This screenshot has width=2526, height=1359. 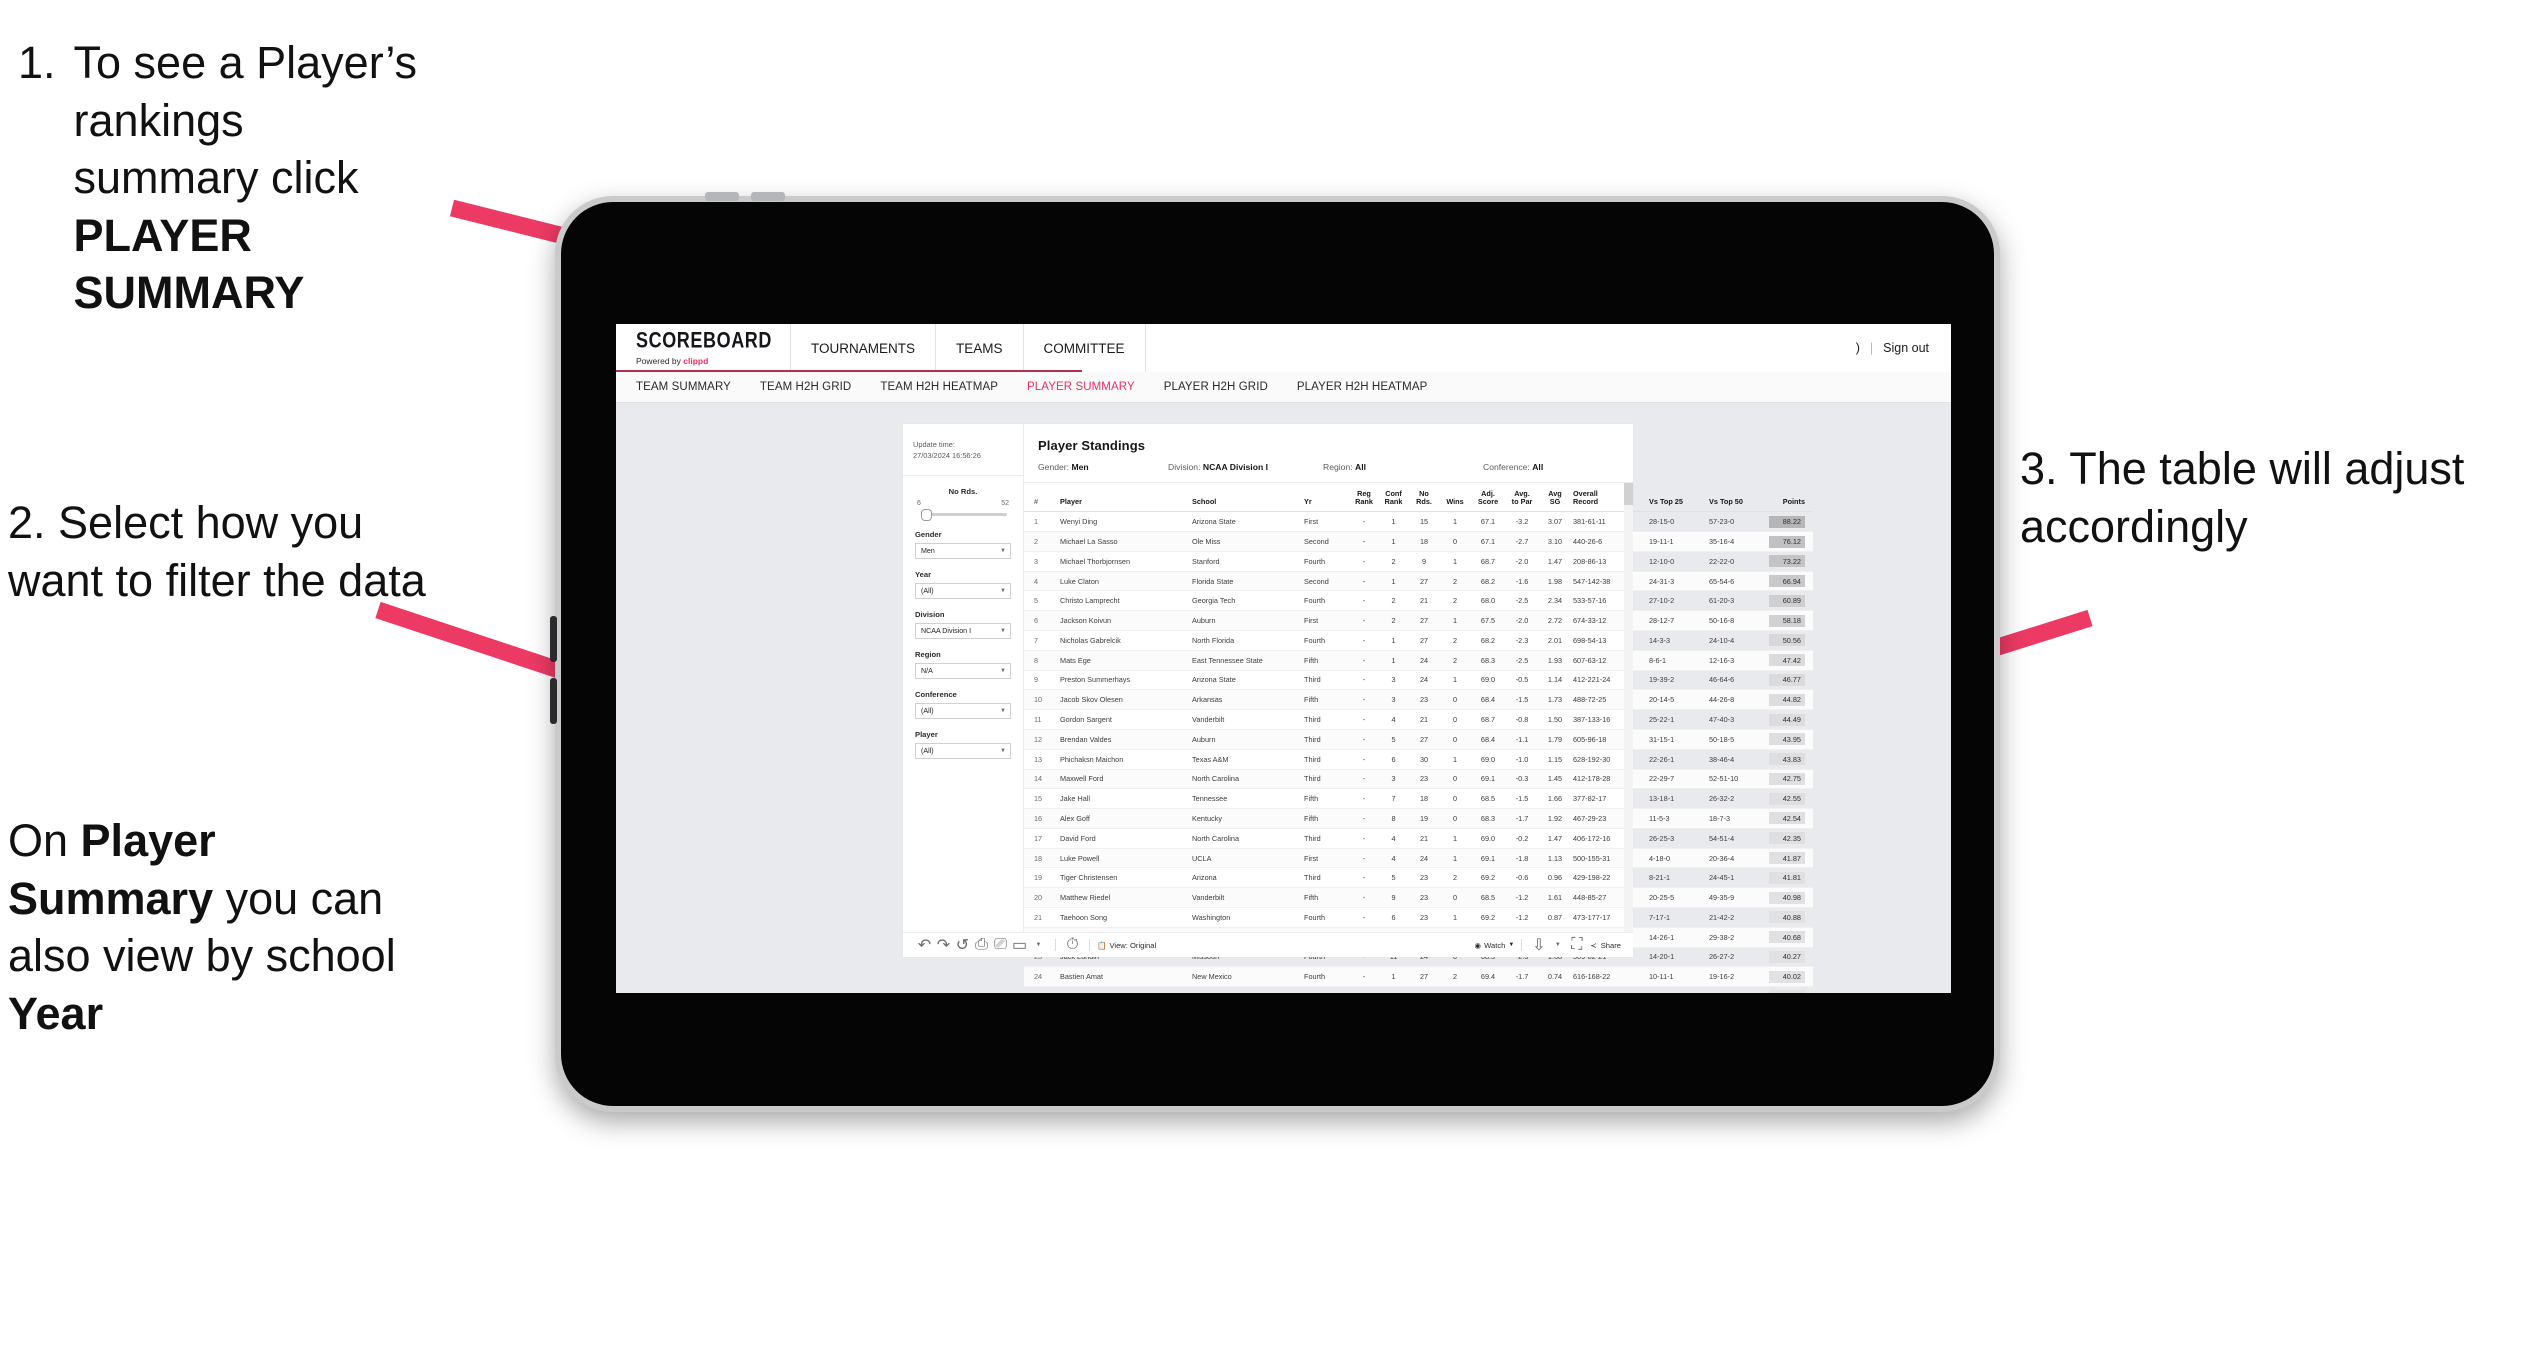 I want to click on cell-vs-top-25: 27-10-2, so click(x=1677, y=601).